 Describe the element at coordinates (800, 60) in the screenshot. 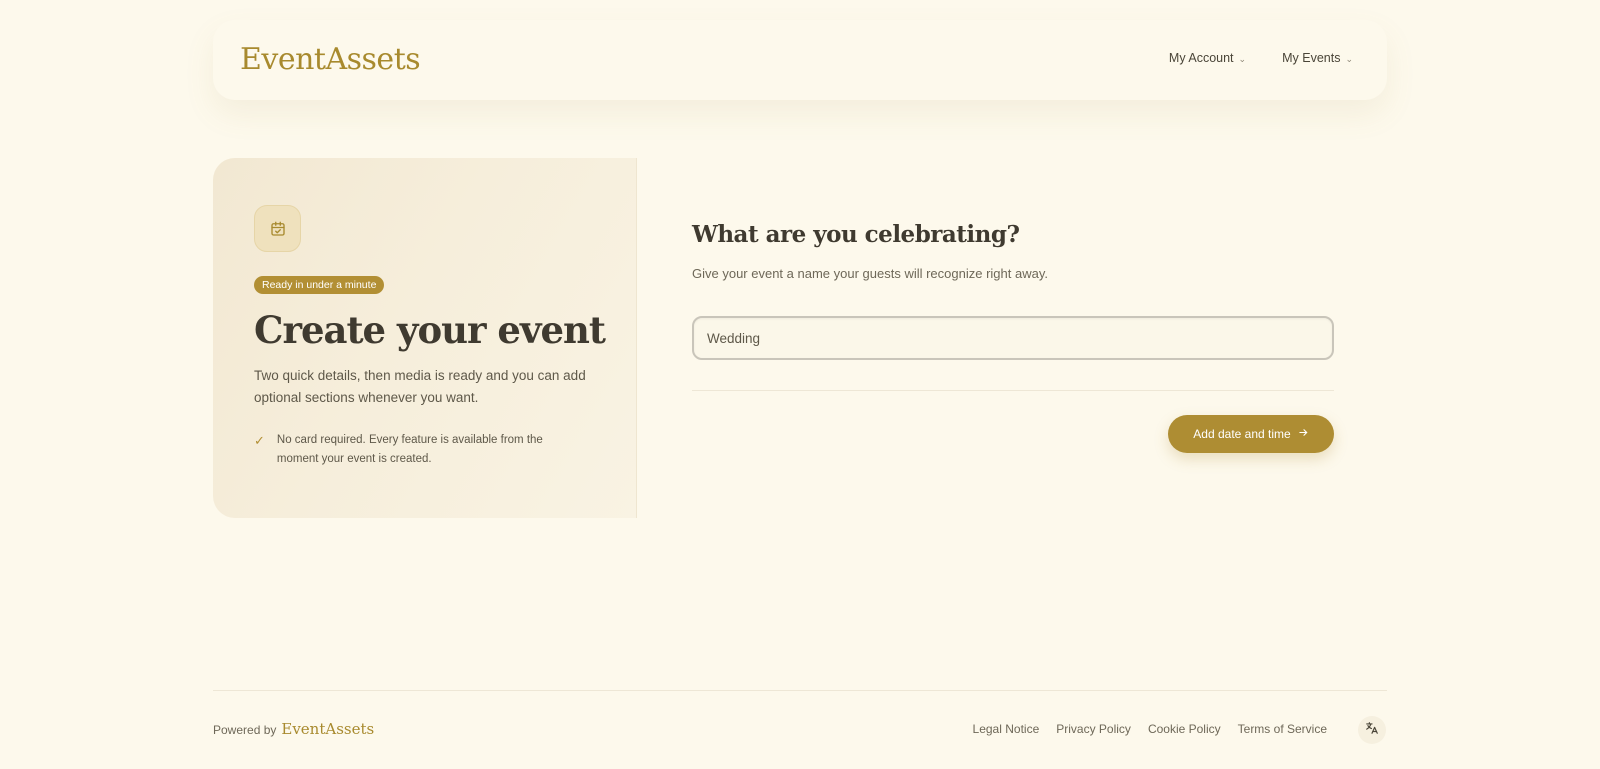

I see `top-navbar: EventAssets My Account ⌄ My Events ⌄` at that location.